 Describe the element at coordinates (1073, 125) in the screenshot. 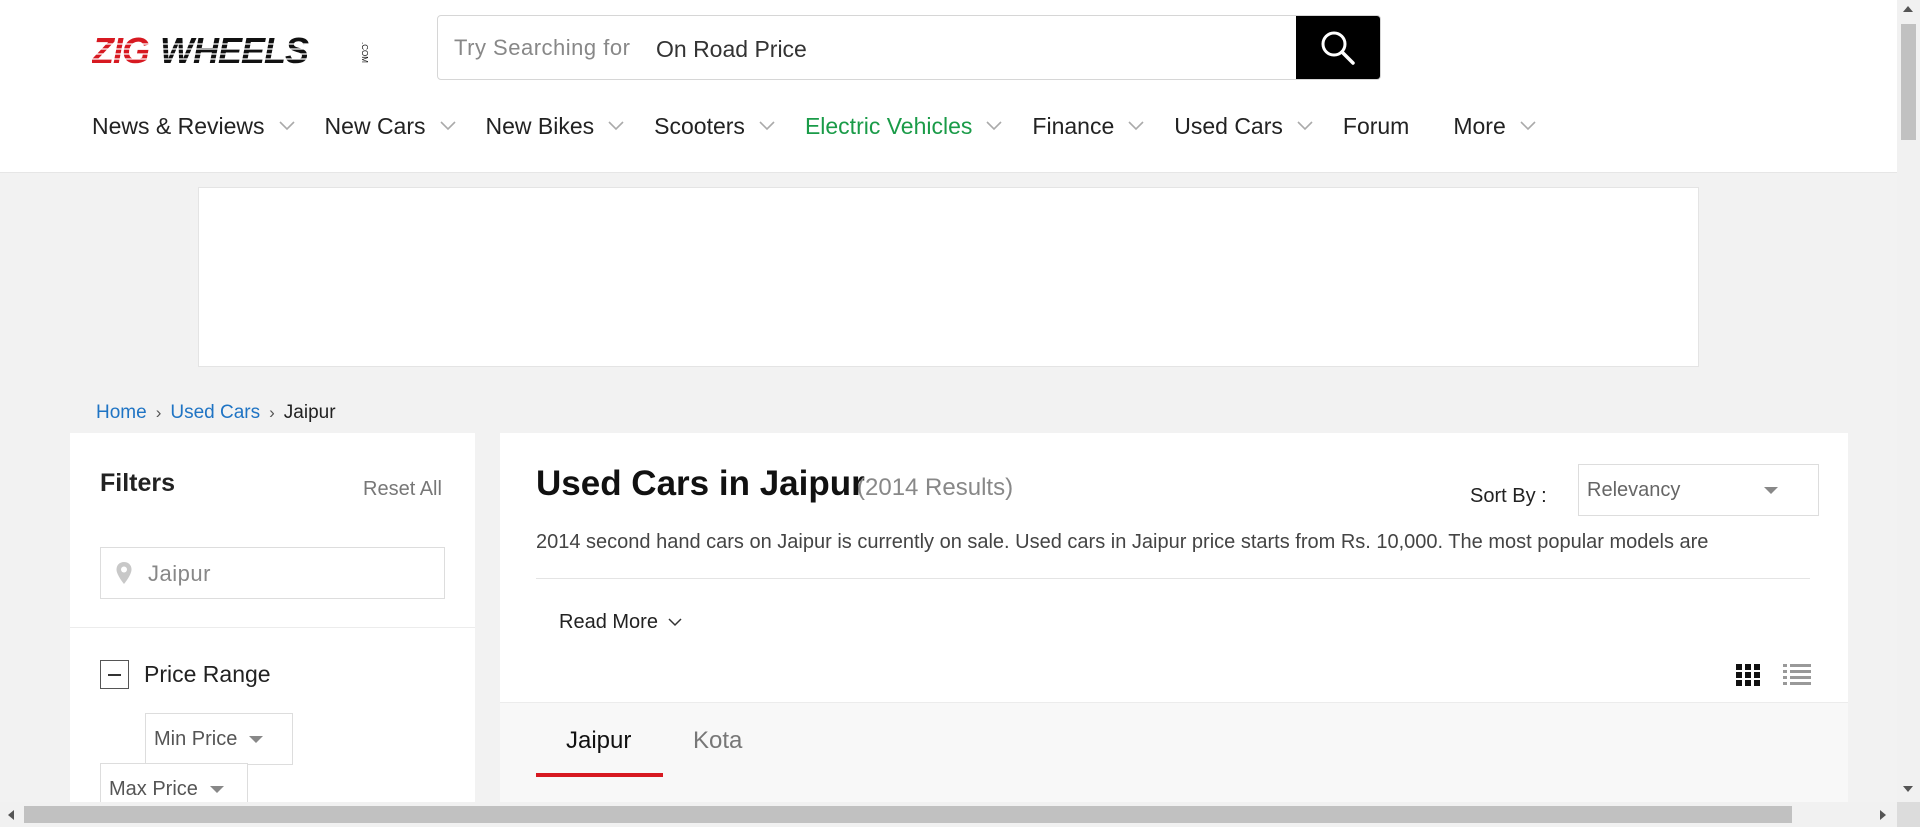

I see `nav-label: Finance` at that location.